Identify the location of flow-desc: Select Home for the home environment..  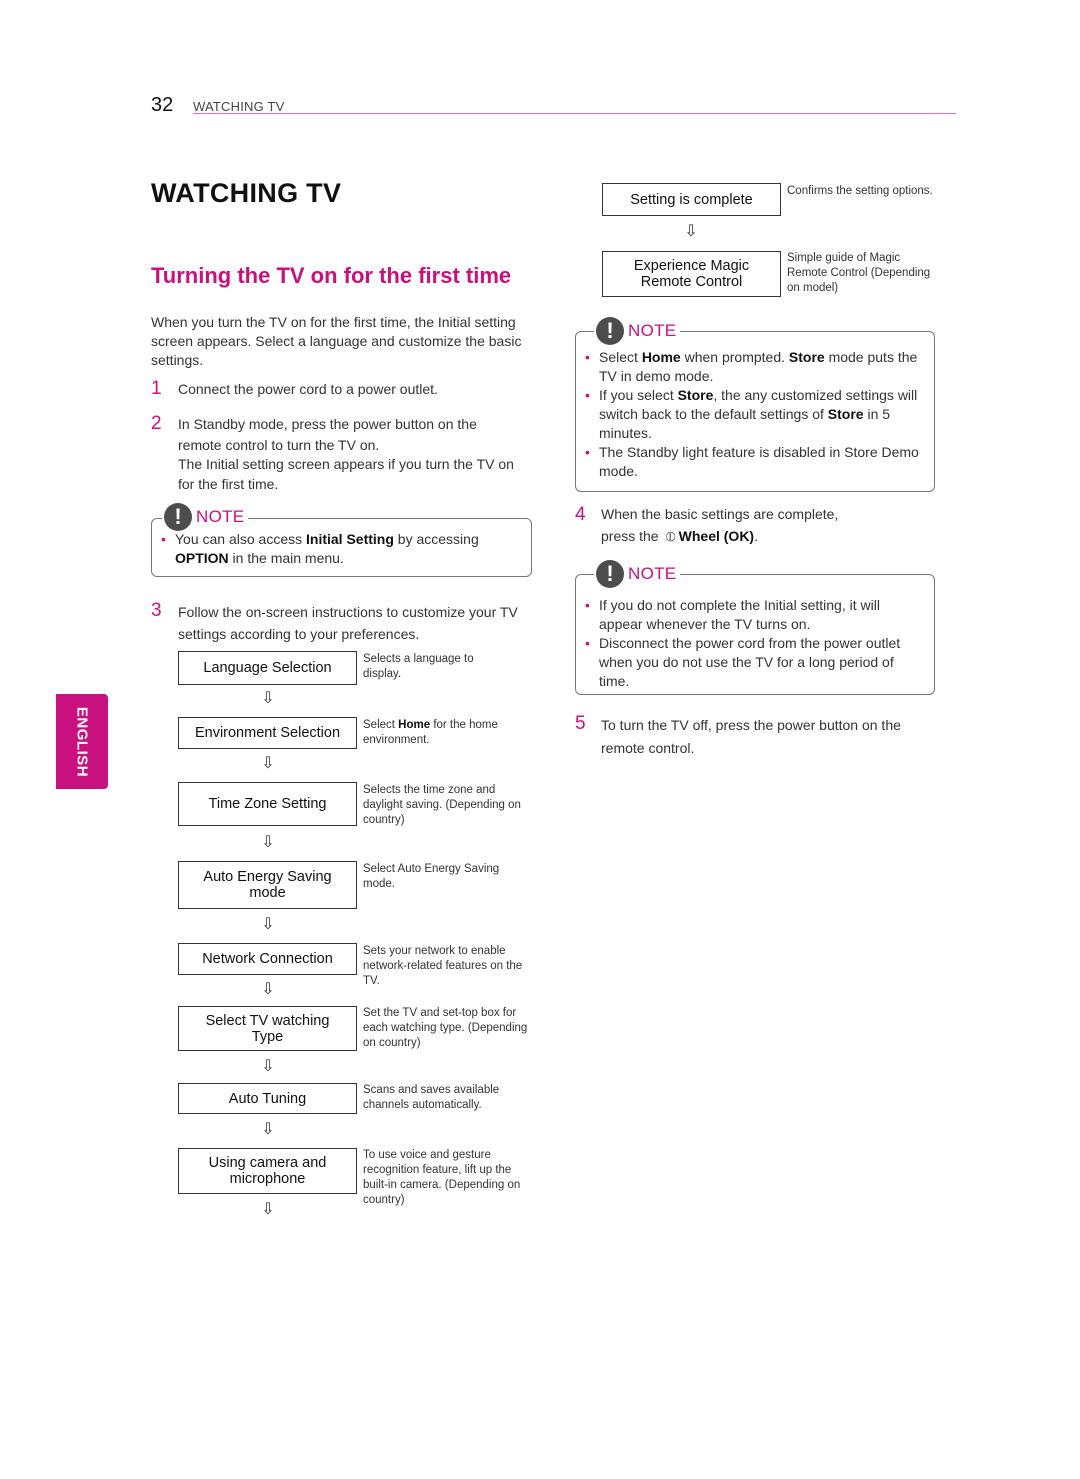
(430, 732).